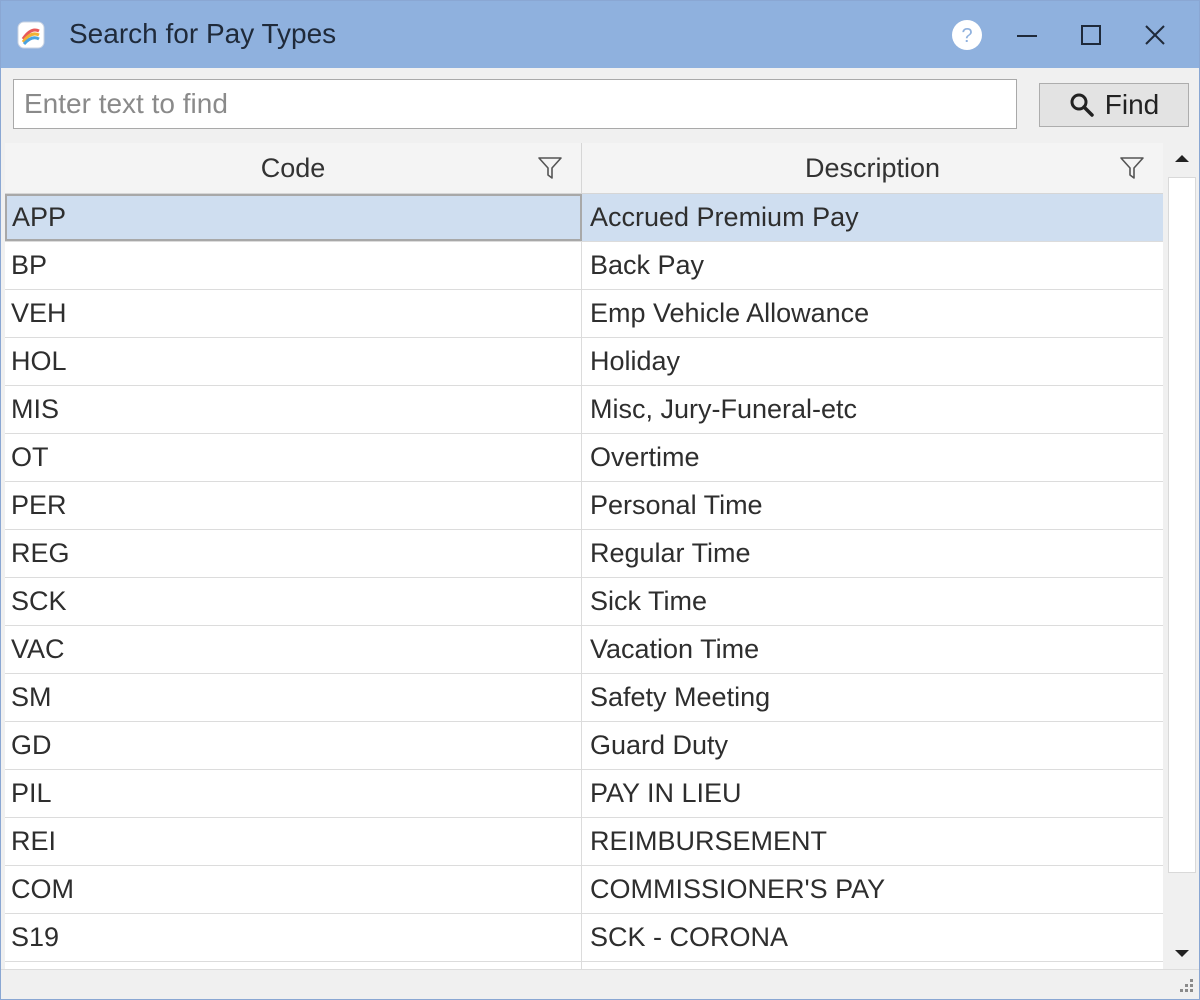  Describe the element at coordinates (1182, 525) in the screenshot. I see `scrollbar-thumb` at that location.